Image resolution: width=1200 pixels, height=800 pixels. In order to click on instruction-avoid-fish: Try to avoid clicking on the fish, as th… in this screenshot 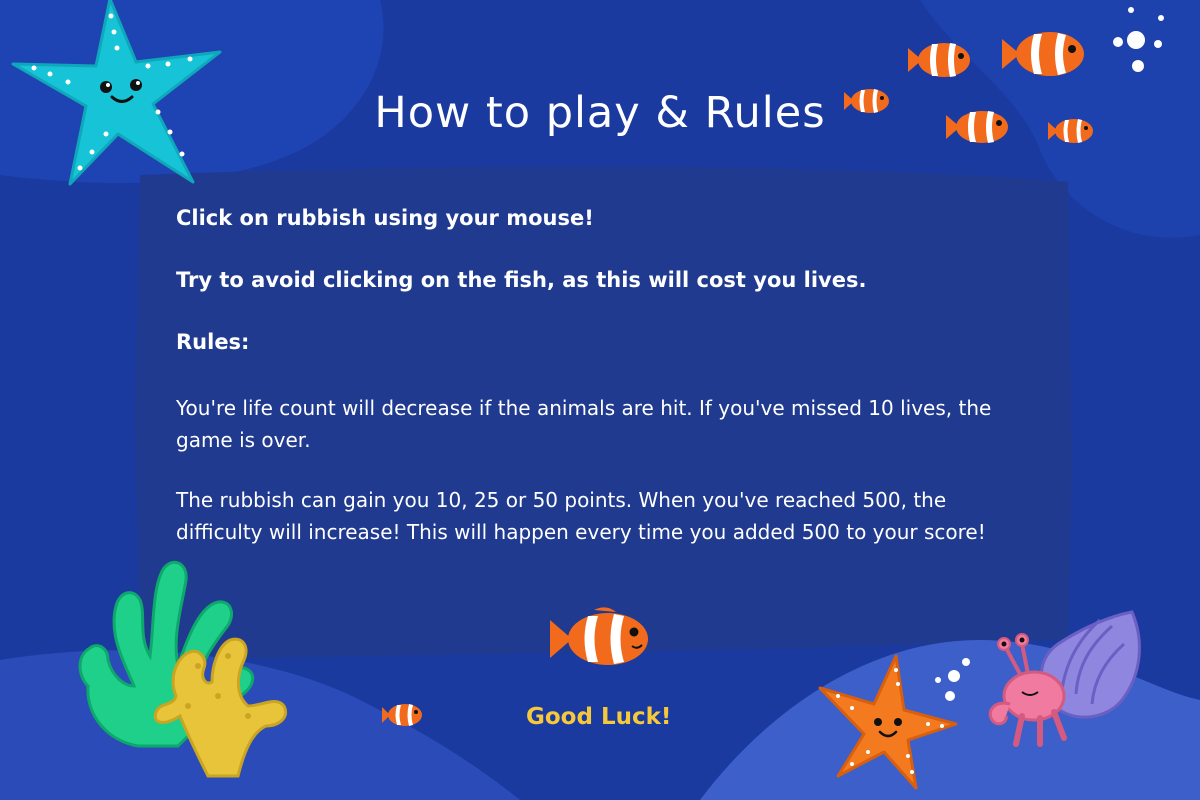, I will do `click(521, 280)`.